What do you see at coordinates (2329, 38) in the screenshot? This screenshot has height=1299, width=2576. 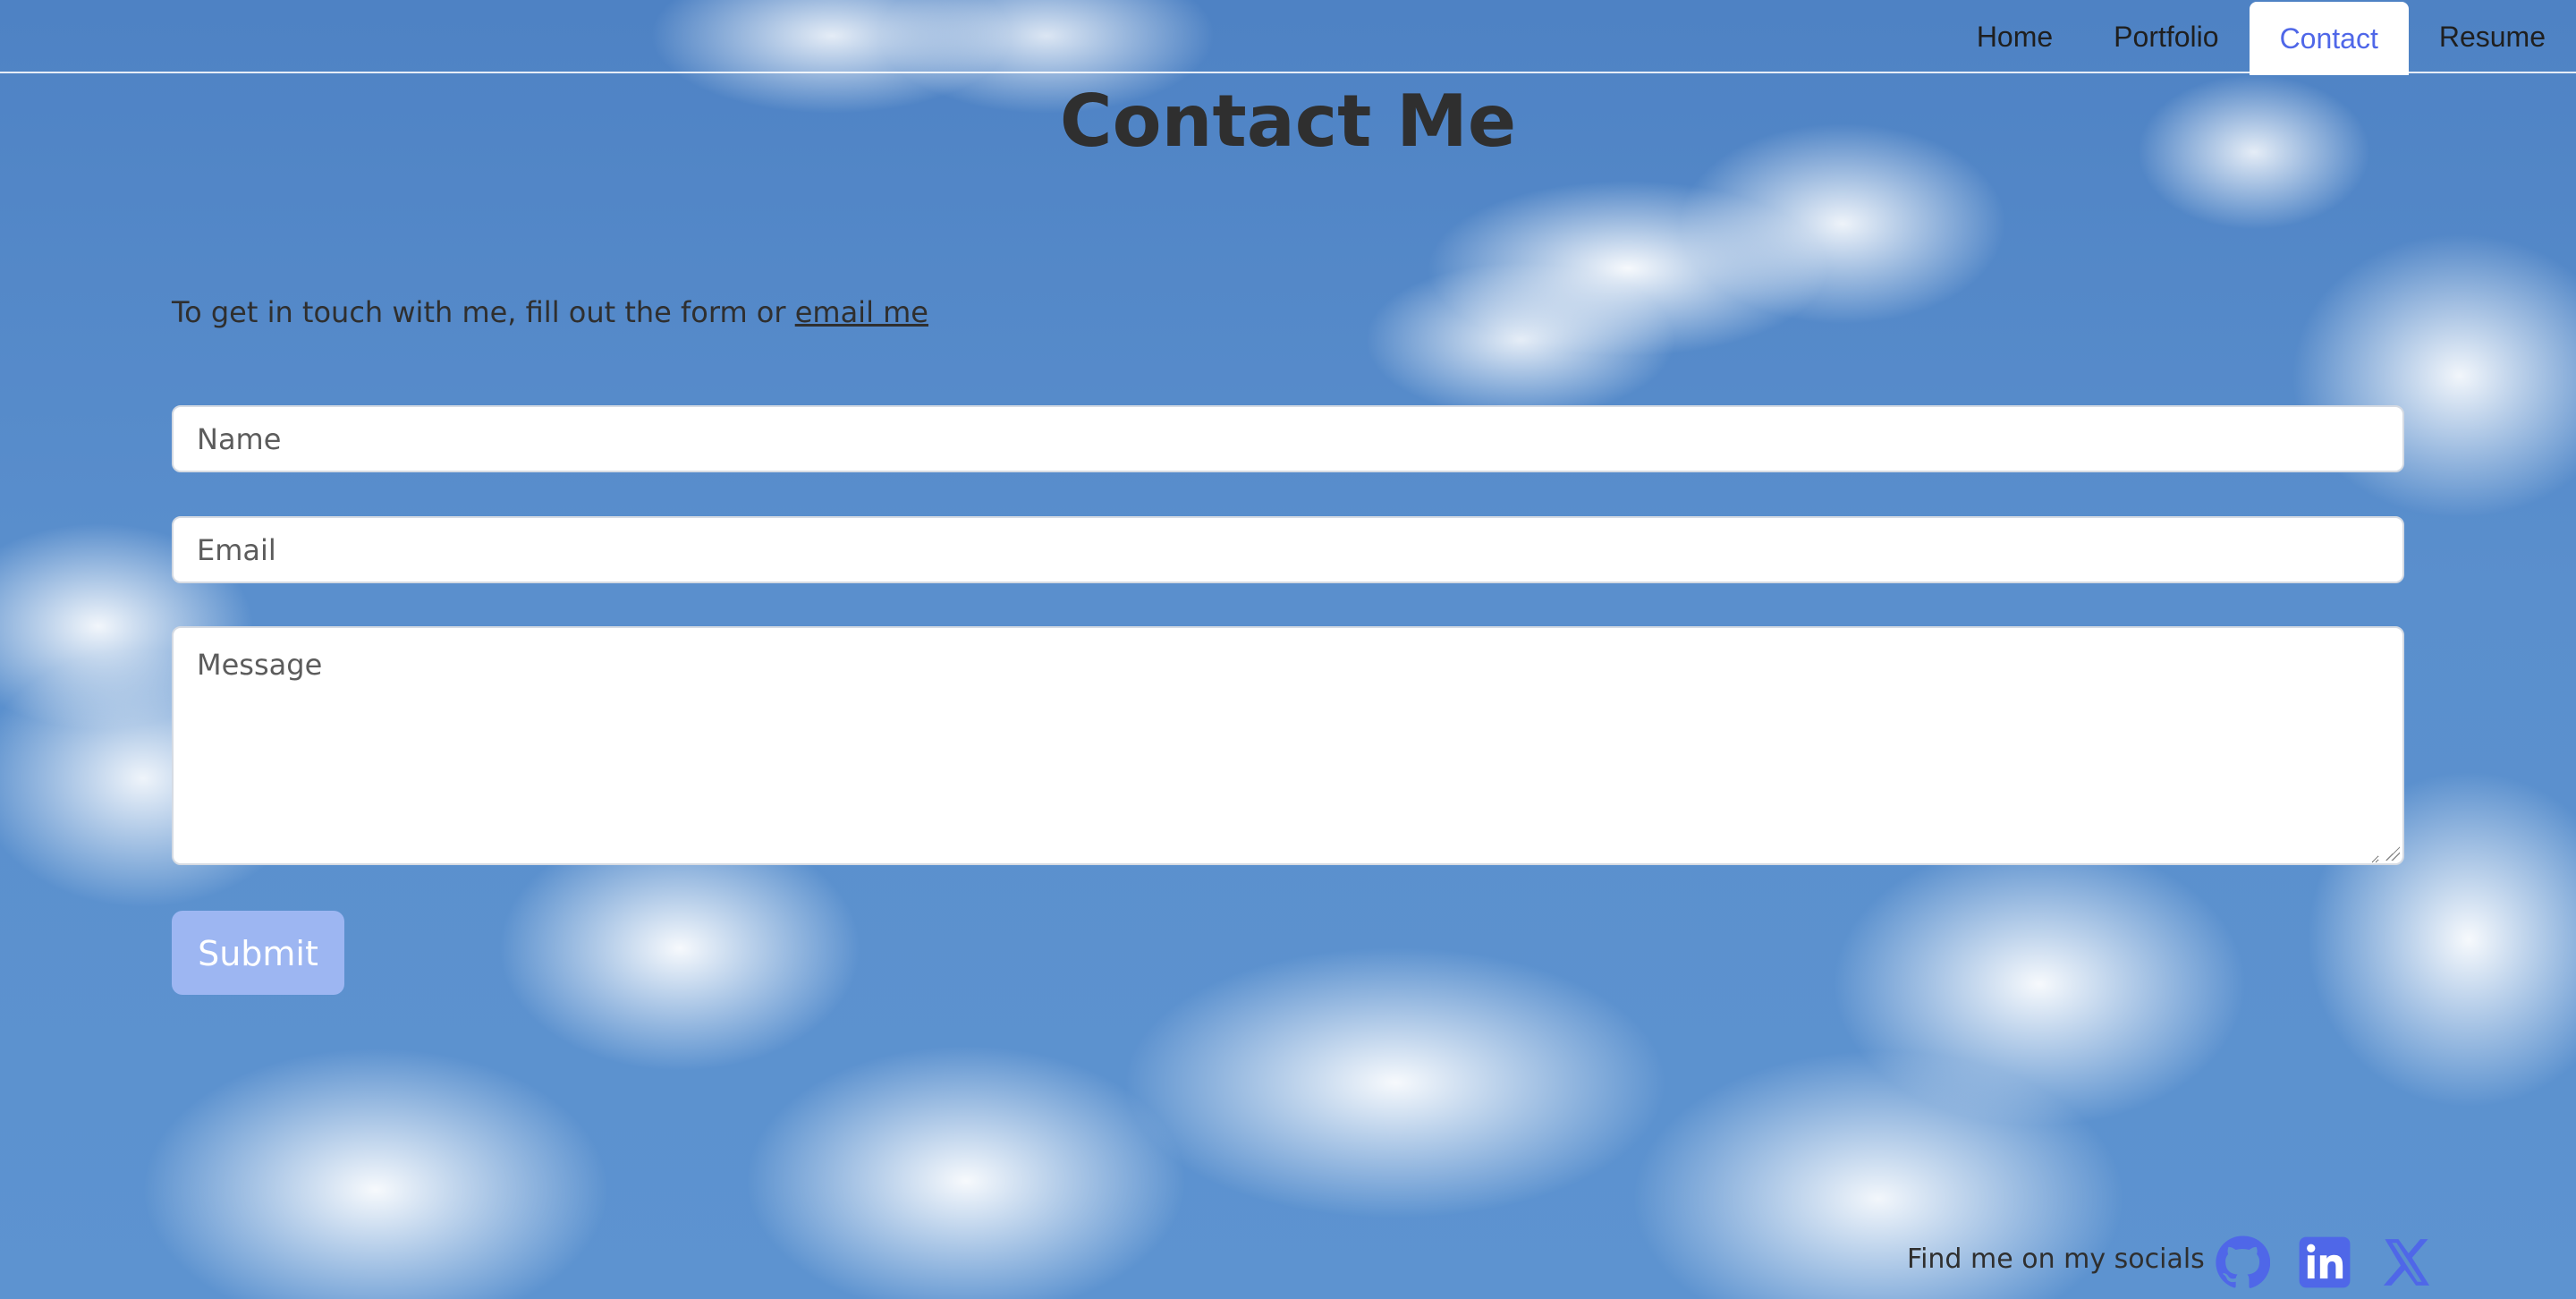 I see `nav-item-contact: Contact` at bounding box center [2329, 38].